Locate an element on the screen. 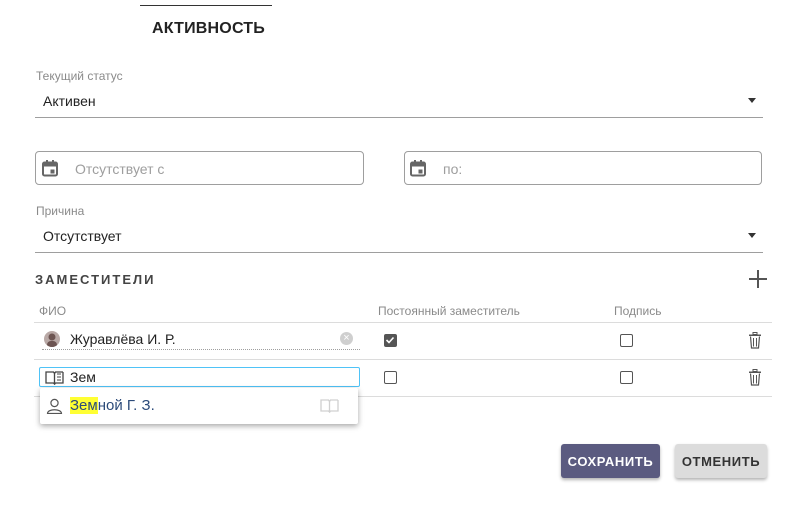 The height and width of the screenshot is (508, 796). column-header-permanent: Постоянный заместитель is located at coordinates (449, 311).